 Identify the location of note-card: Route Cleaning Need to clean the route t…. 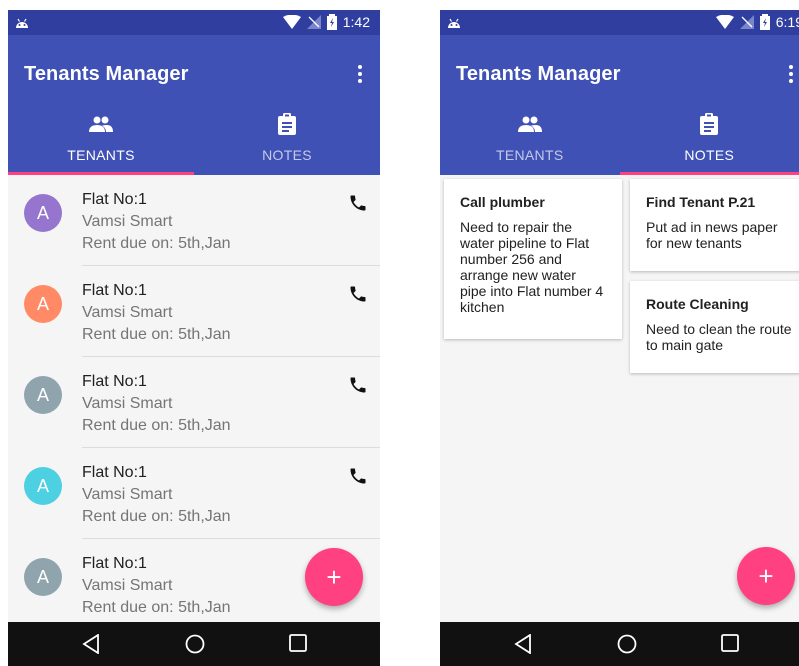
(714, 327).